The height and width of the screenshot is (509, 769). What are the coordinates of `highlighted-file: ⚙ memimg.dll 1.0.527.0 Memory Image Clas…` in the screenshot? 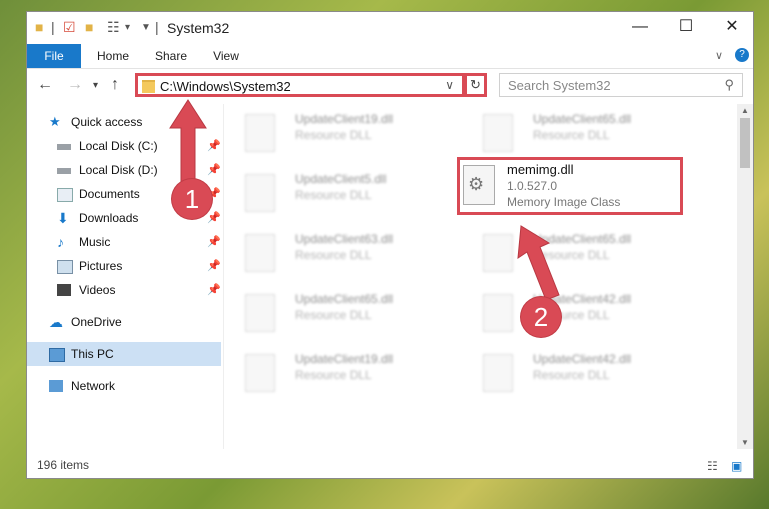 It's located at (570, 186).